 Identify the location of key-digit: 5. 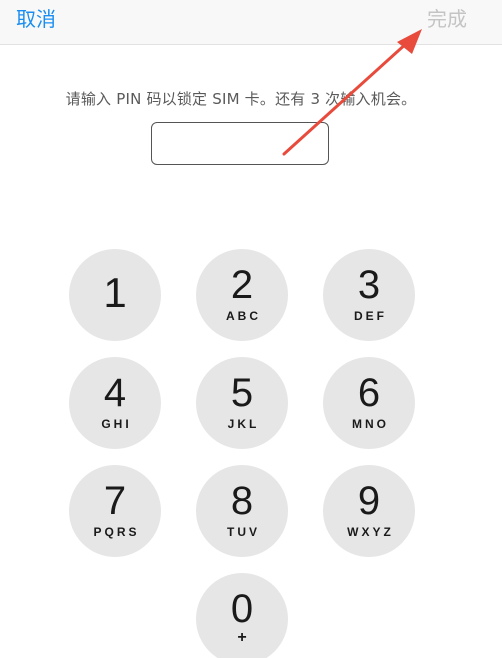
(242, 393).